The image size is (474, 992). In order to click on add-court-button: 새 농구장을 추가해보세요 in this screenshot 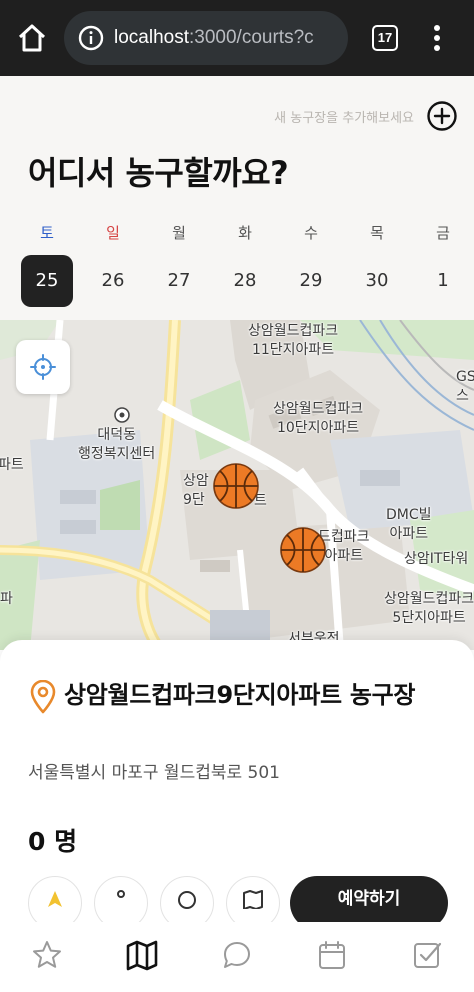, I will do `click(366, 116)`.